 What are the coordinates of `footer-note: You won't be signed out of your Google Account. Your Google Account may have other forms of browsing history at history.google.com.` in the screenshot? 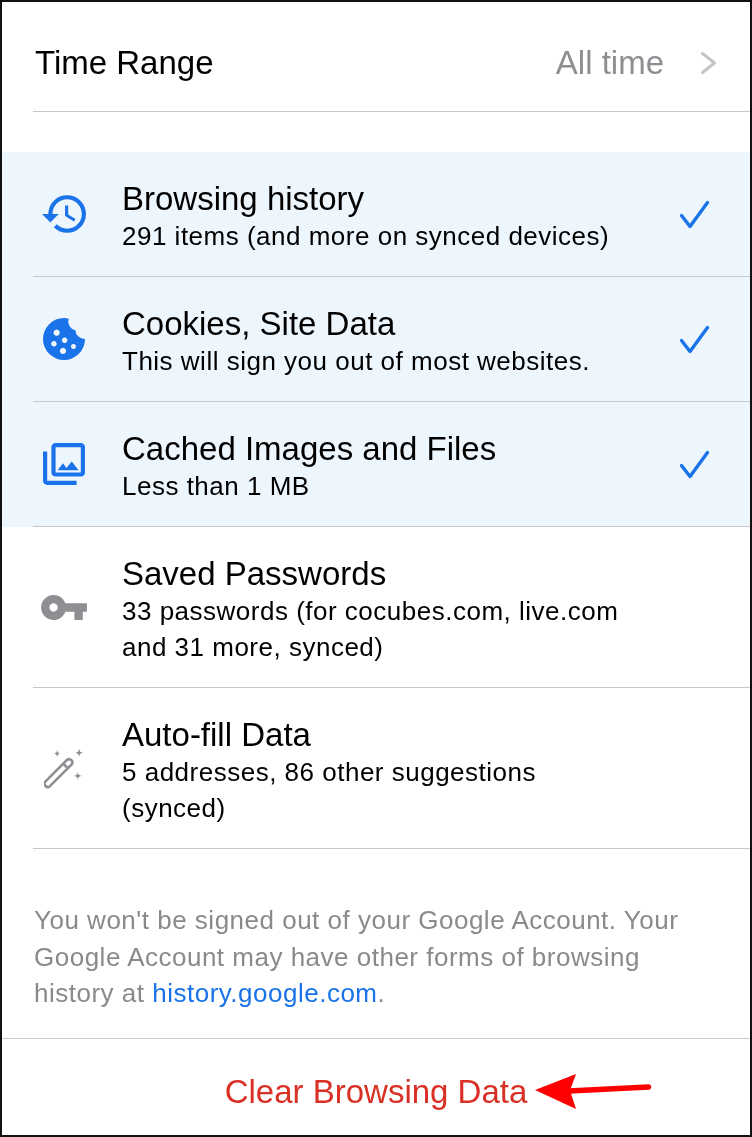 It's located at (357, 957).